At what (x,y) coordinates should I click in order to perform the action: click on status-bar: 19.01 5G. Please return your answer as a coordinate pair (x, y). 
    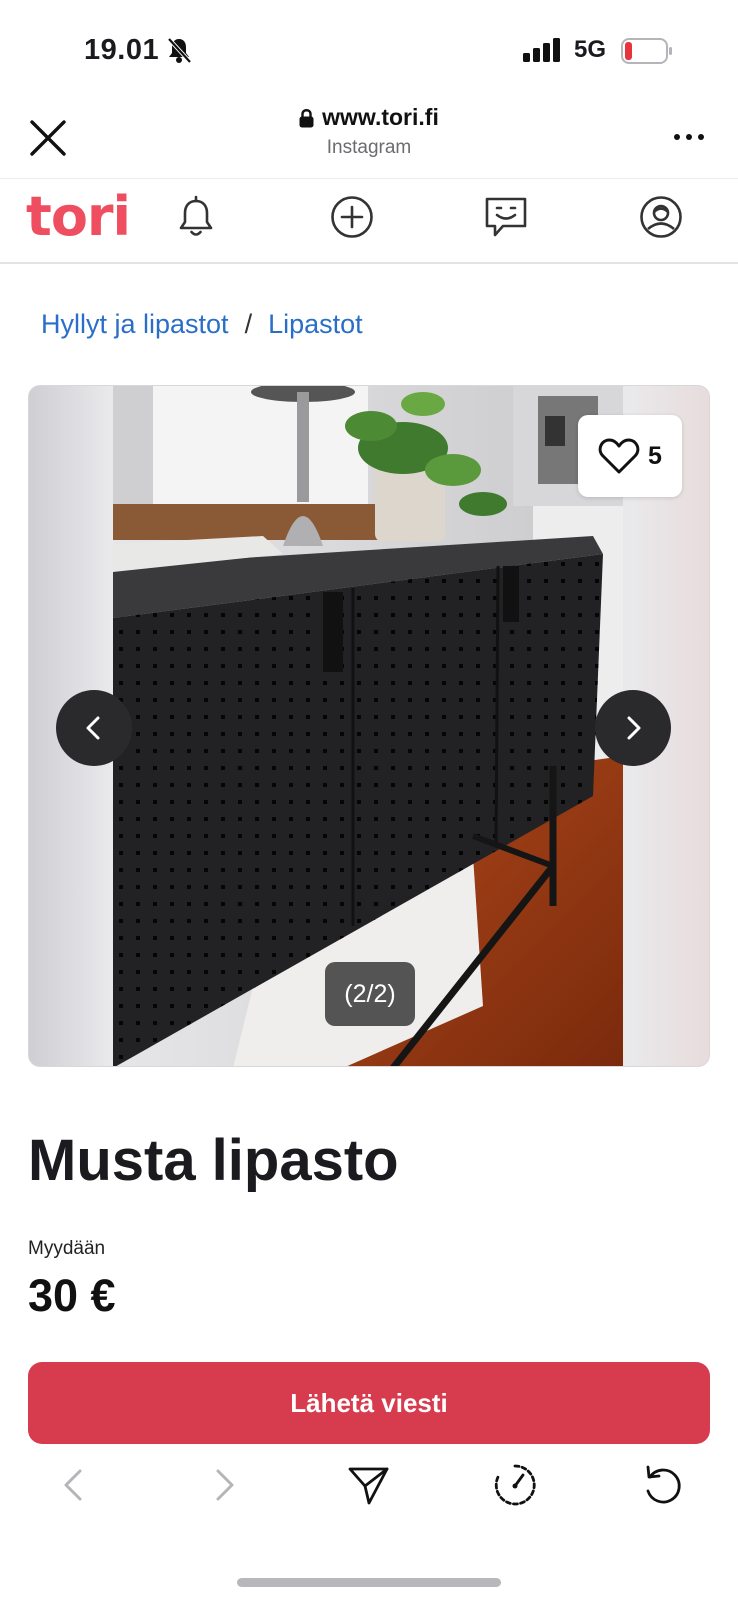
    Looking at the image, I should click on (369, 50).